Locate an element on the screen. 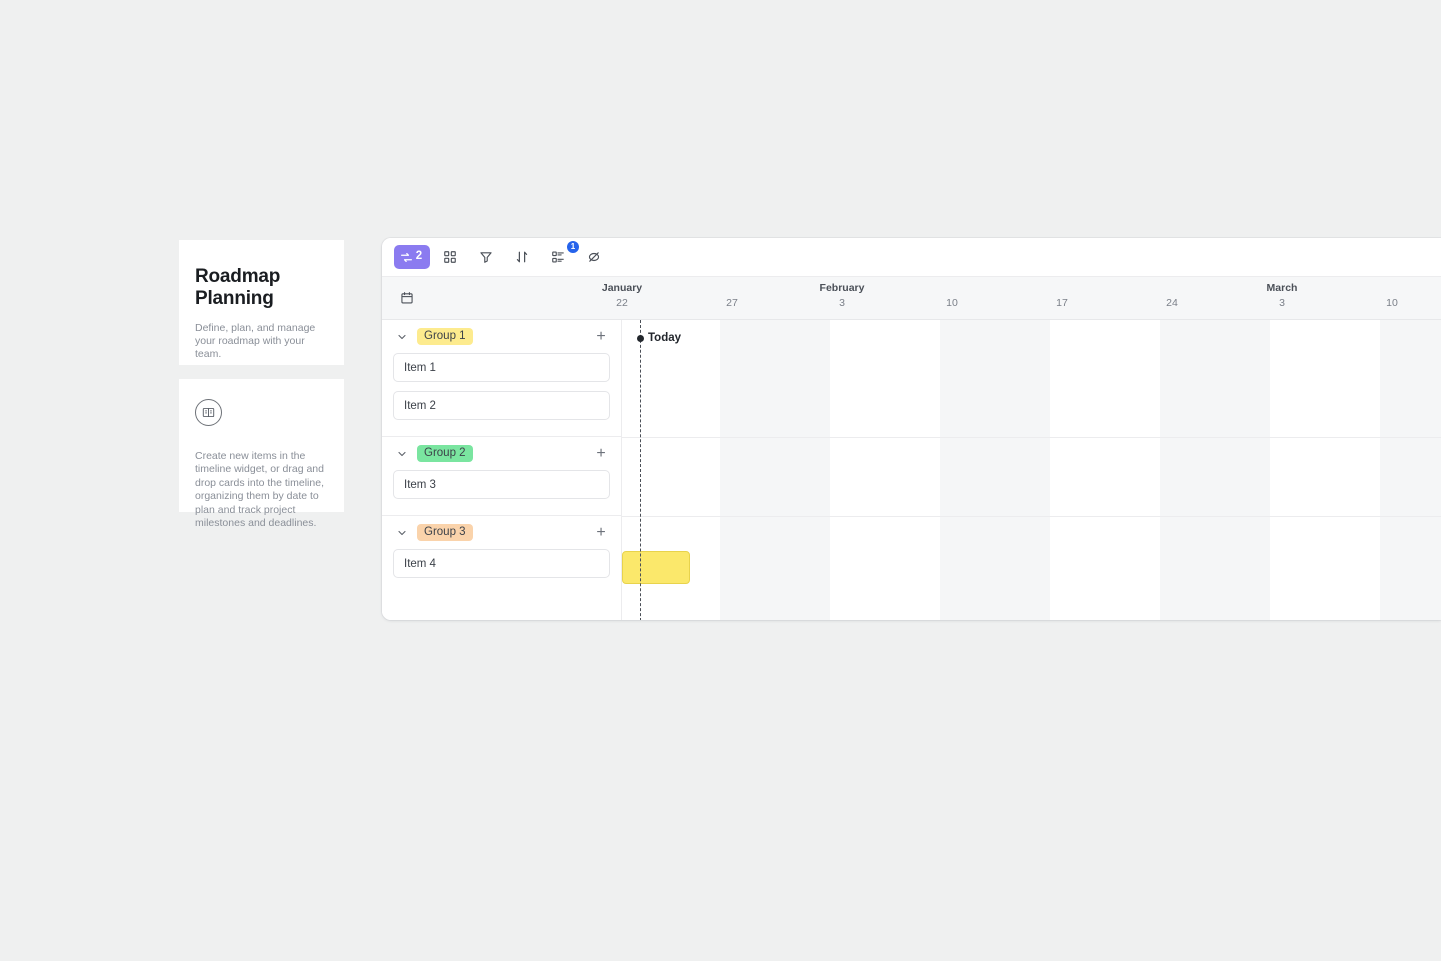 Image resolution: width=1441 pixels, height=961 pixels. scale-column: 24 is located at coordinates (1172, 298).